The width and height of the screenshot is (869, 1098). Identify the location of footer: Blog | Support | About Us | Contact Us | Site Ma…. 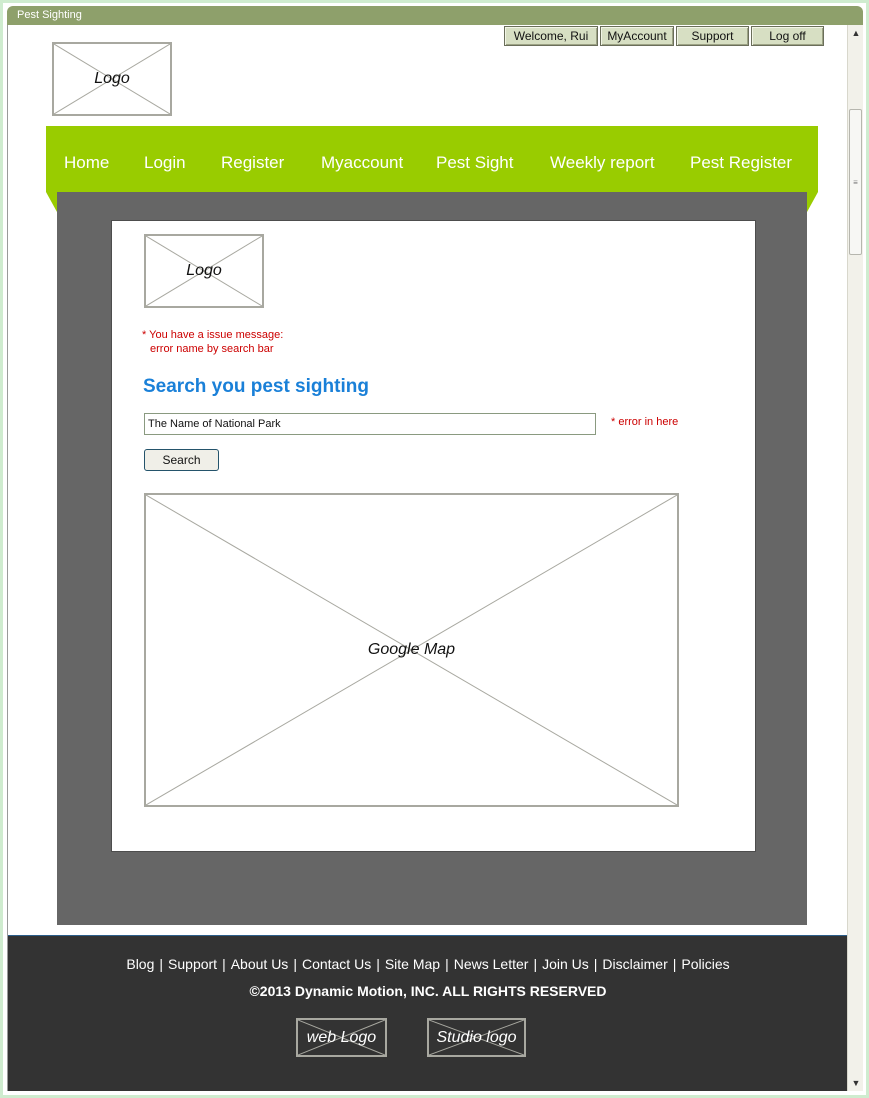
(427, 1013).